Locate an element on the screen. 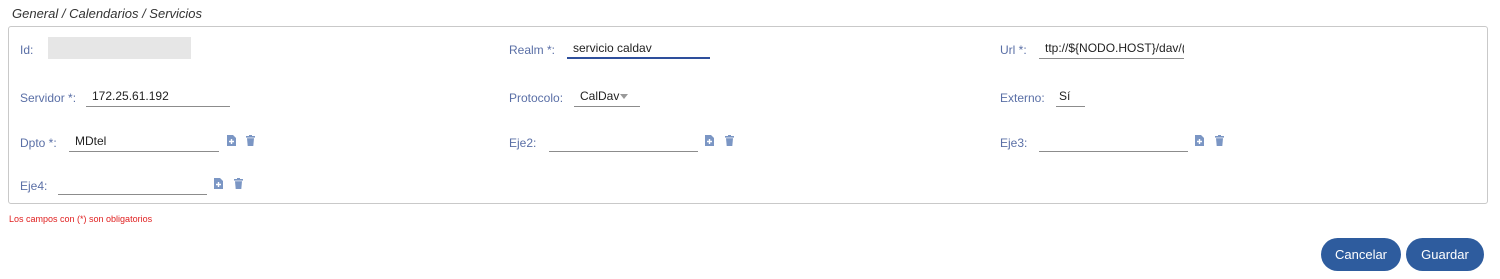  externo-select: Sí is located at coordinates (1070, 96).